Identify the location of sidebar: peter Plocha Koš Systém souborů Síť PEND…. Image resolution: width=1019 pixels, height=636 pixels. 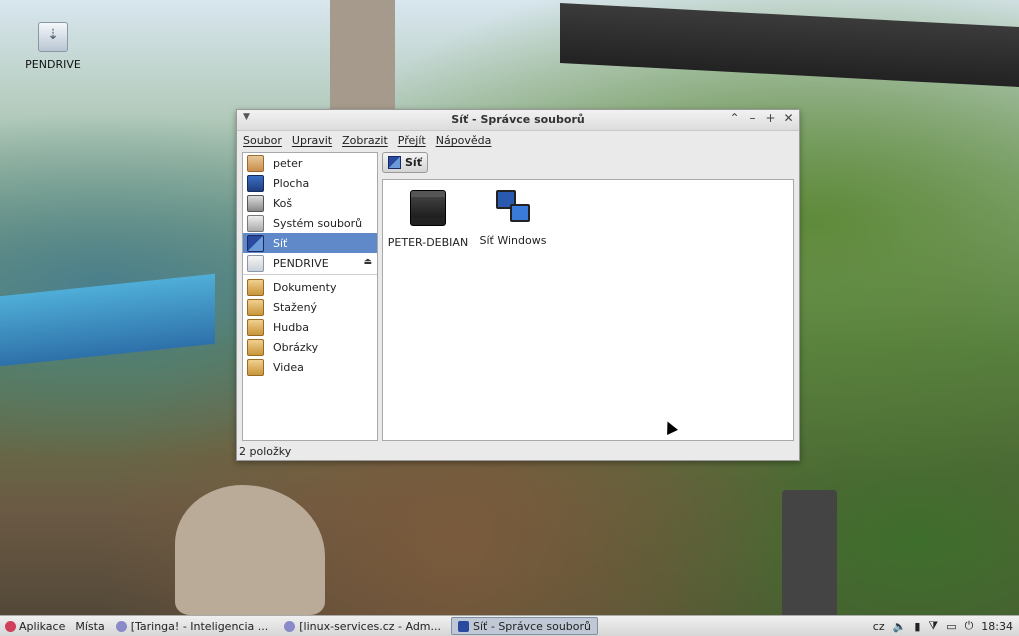
(310, 296).